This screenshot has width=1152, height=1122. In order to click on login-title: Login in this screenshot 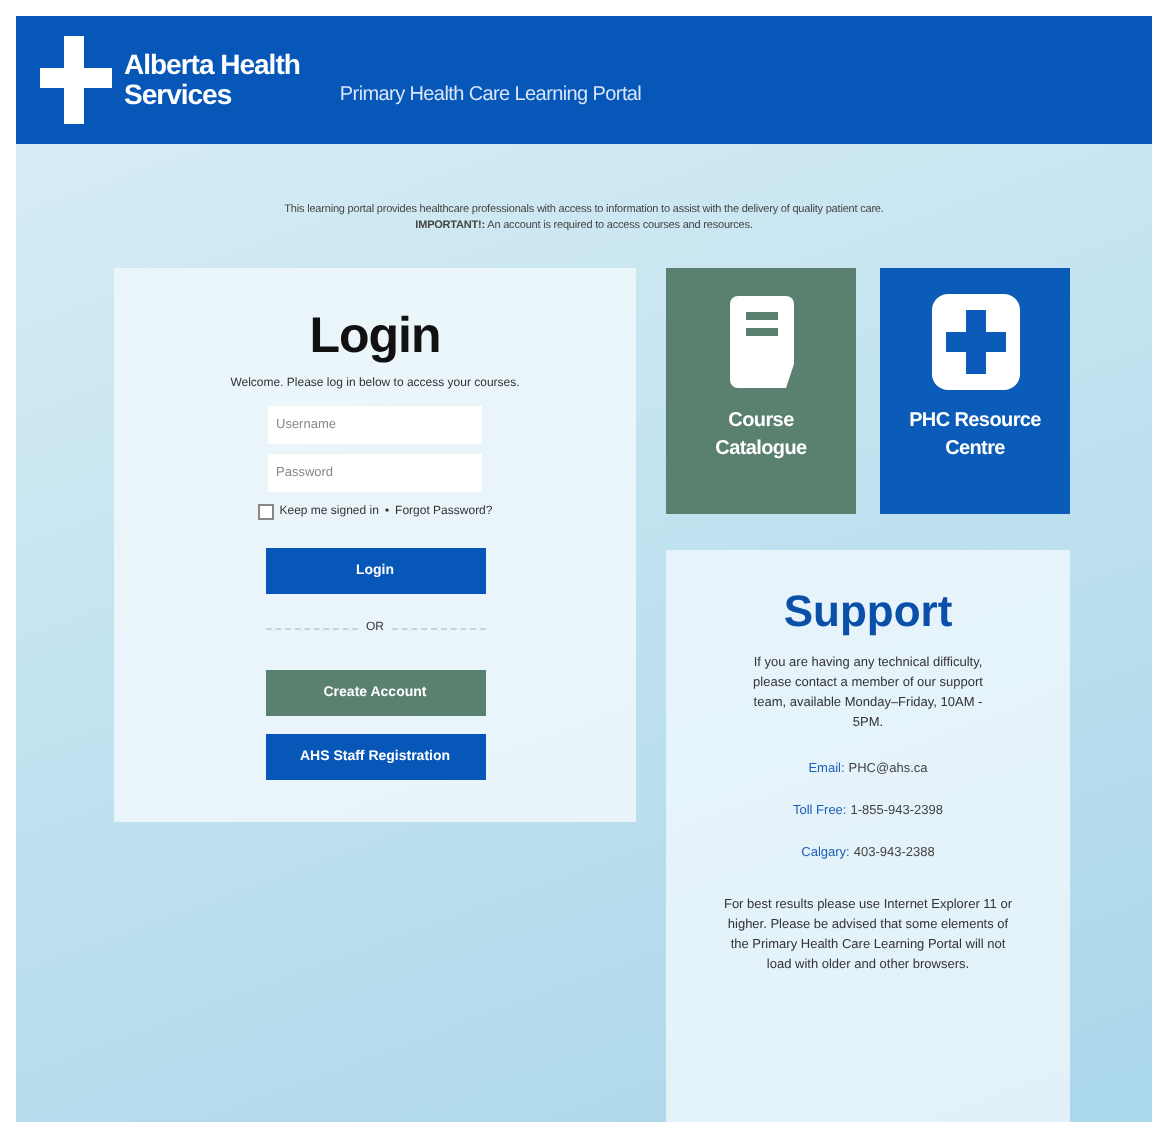, I will do `click(375, 337)`.